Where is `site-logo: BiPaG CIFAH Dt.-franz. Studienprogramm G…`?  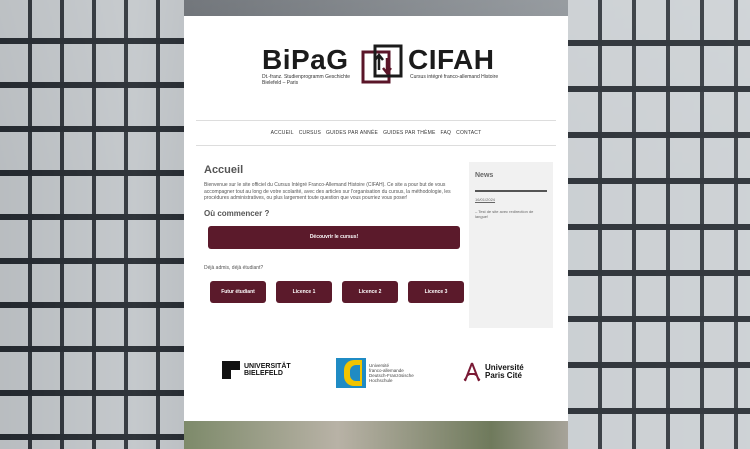 site-logo: BiPaG CIFAH Dt.-franz. Studienprogramm G… is located at coordinates (387, 76).